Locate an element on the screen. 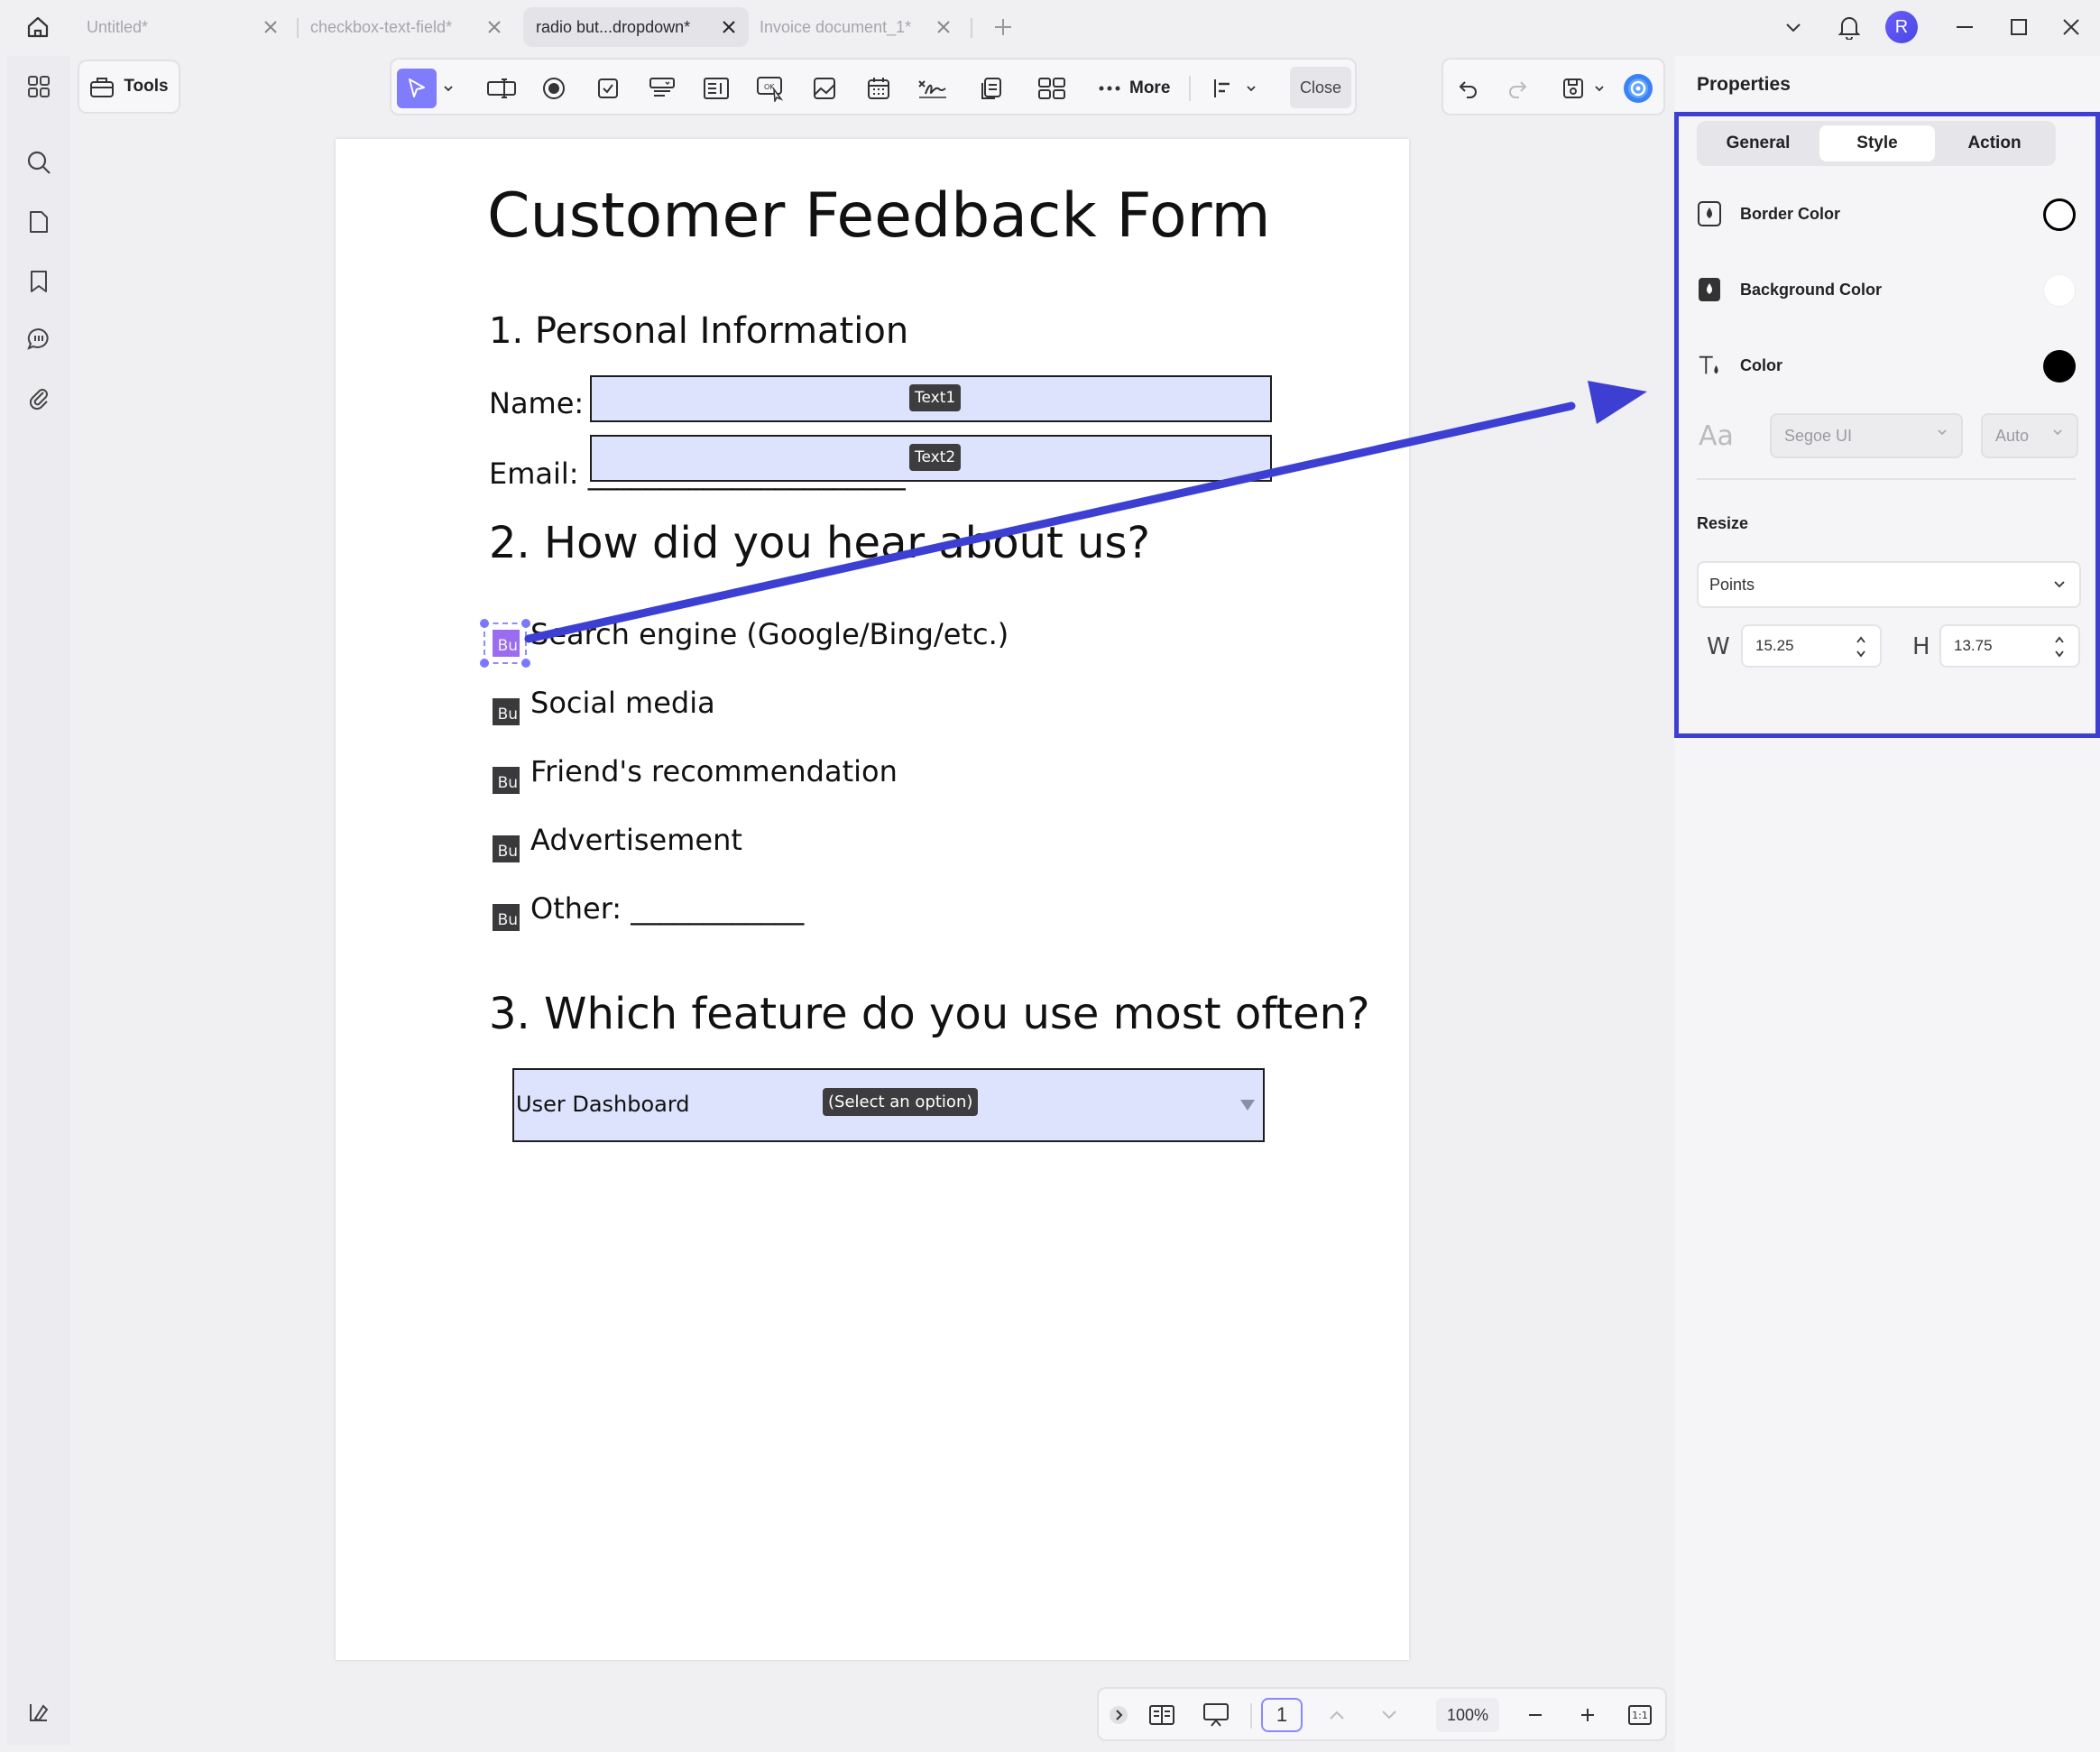 Image resolution: width=2100 pixels, height=1752 pixels. section-divider is located at coordinates (1887, 479).